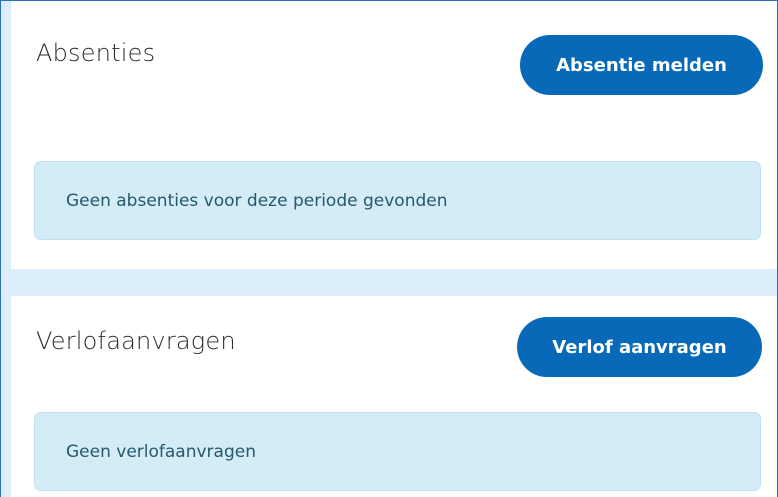 The height and width of the screenshot is (497, 778). Describe the element at coordinates (639, 347) in the screenshot. I see `request-leave-button: Verlof aanvragen` at that location.